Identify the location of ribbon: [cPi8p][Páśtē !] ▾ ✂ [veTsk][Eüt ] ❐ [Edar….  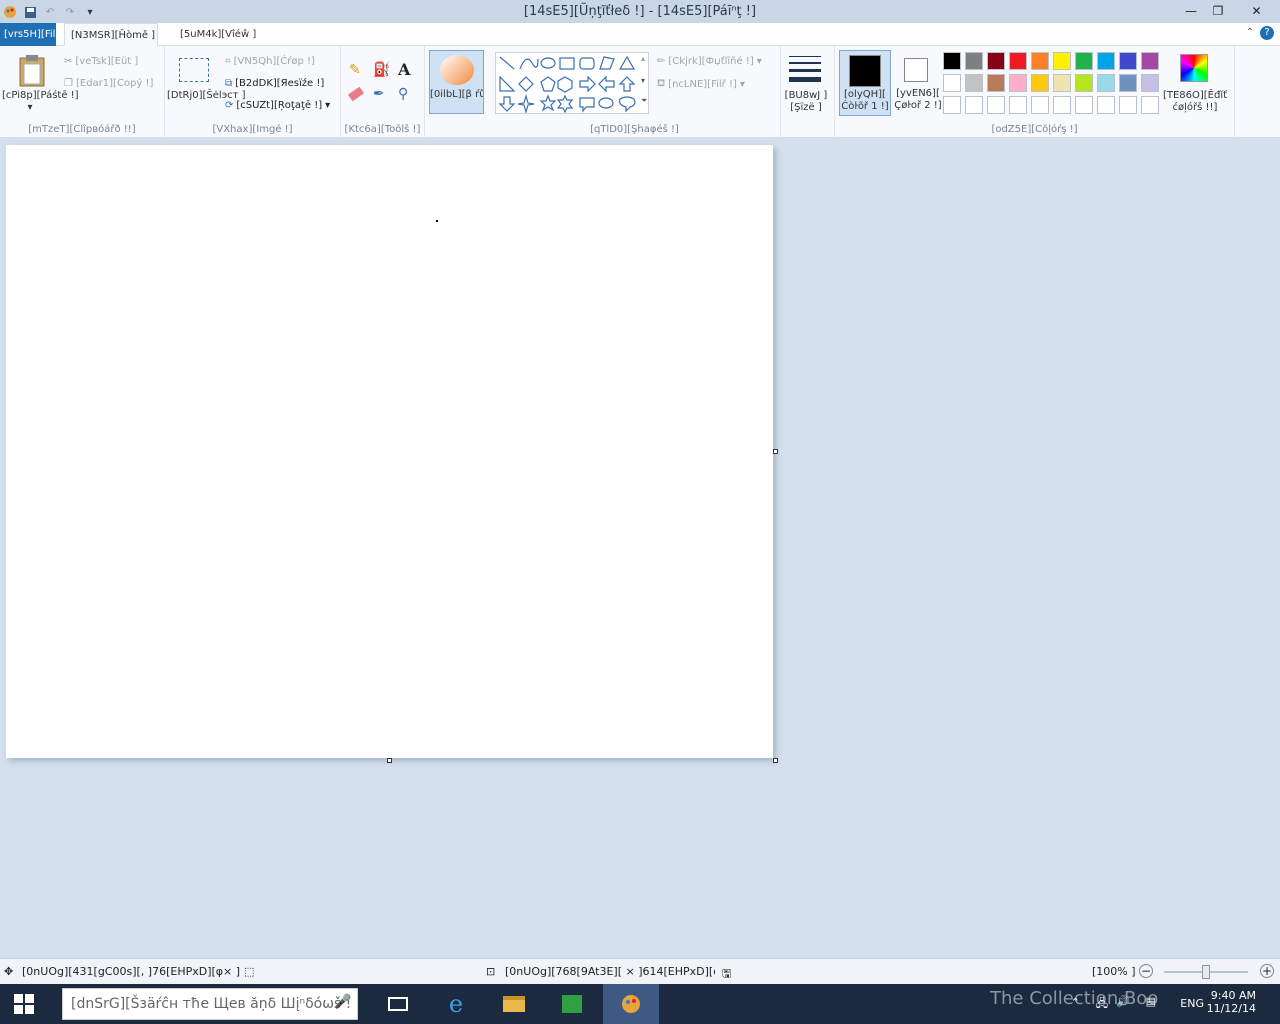
(640, 92).